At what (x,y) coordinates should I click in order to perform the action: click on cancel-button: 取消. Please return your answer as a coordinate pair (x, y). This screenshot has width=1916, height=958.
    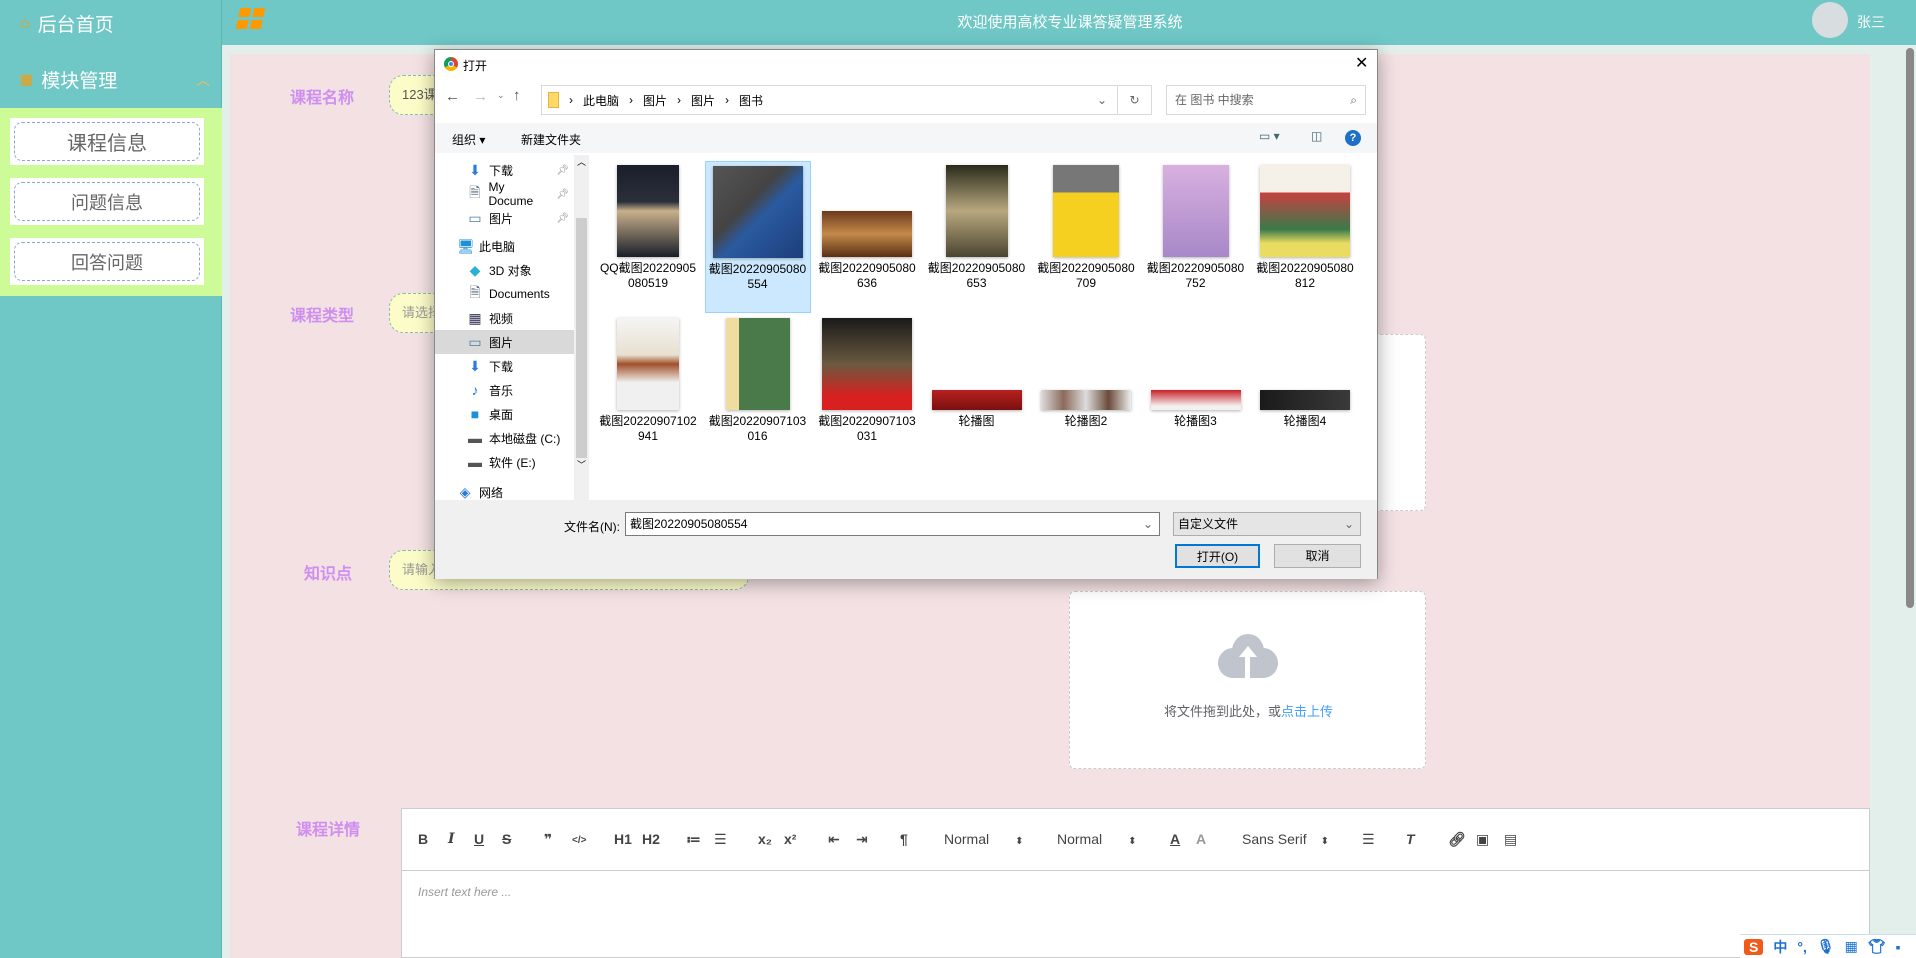
    Looking at the image, I should click on (1317, 556).